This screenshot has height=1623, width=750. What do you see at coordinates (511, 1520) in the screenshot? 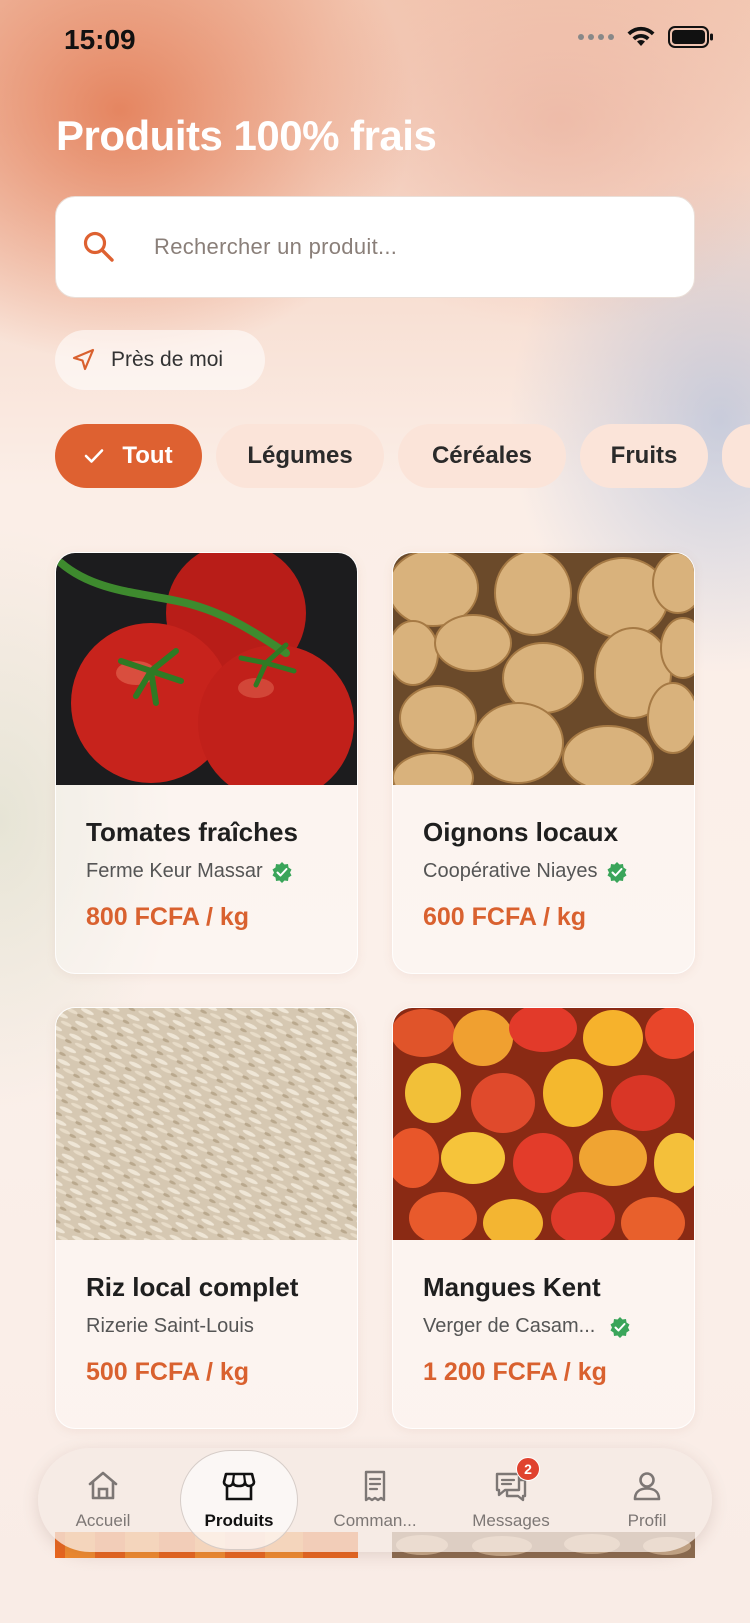
I see `tab-label: Messages` at bounding box center [511, 1520].